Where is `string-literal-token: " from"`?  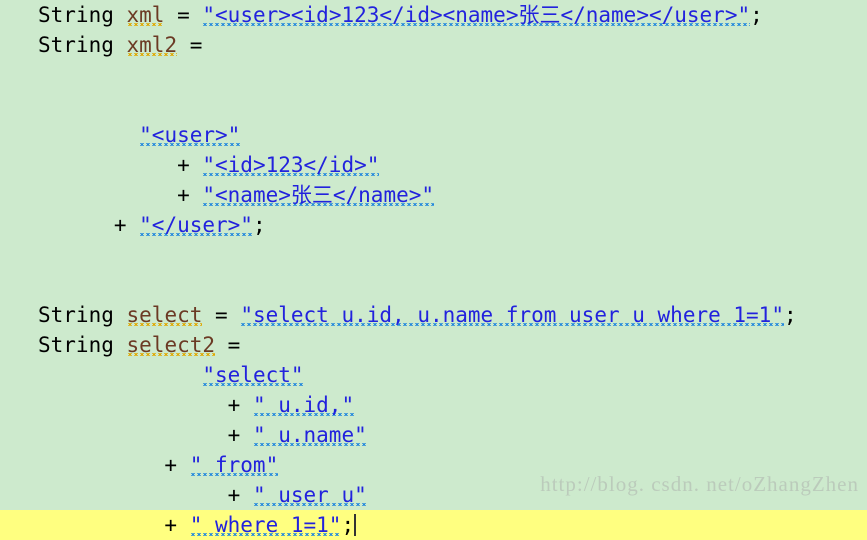 string-literal-token: " from" is located at coordinates (234, 465).